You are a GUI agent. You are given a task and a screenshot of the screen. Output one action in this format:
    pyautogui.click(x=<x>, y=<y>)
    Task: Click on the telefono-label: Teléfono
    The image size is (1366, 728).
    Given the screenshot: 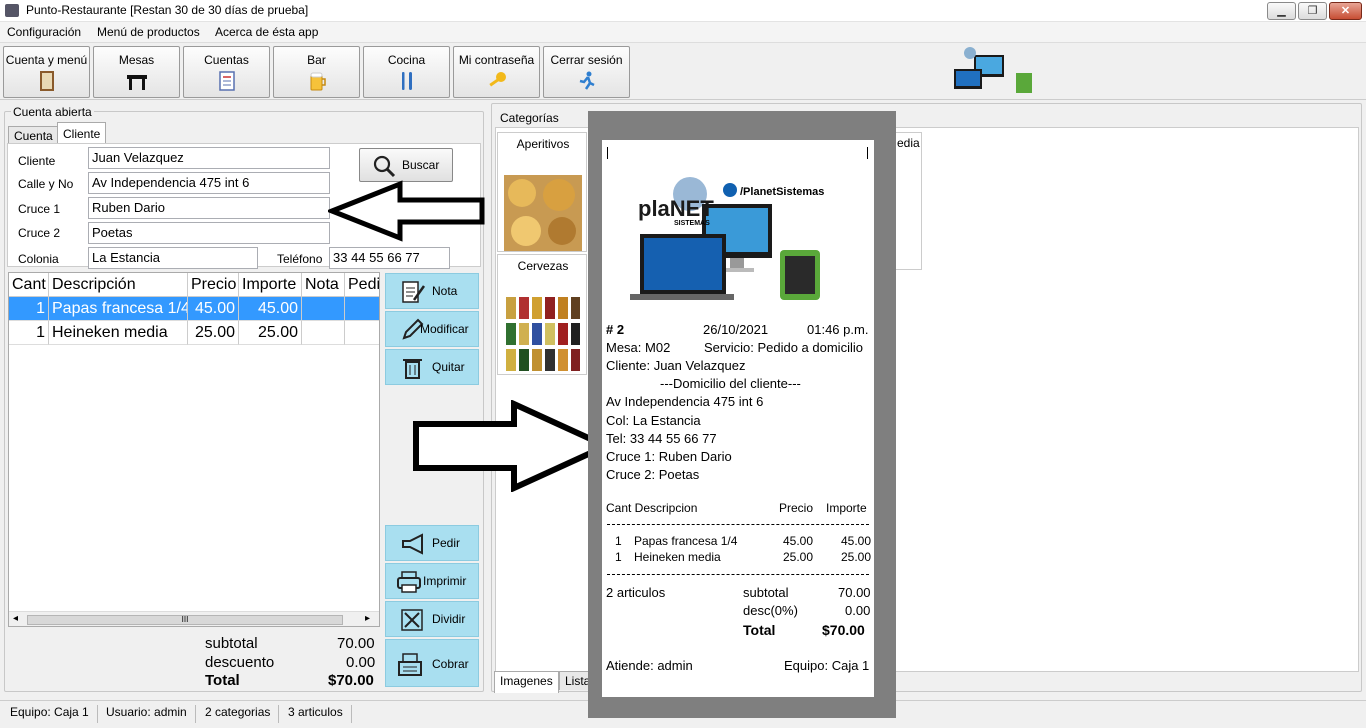 What is the action you would take?
    pyautogui.click(x=300, y=259)
    